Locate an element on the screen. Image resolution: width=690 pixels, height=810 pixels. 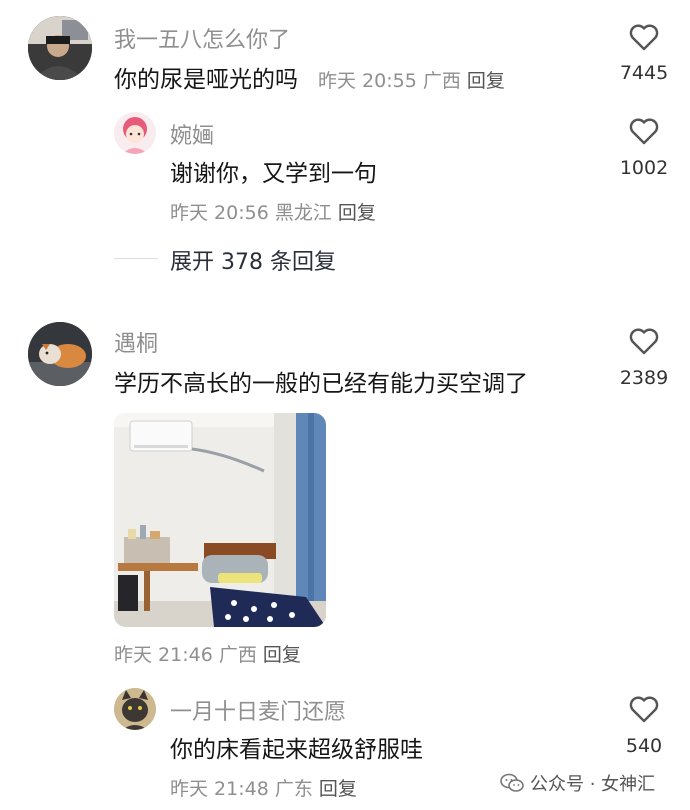
comment-text-2: 谢谢你，又学到一句 is located at coordinates (273, 174).